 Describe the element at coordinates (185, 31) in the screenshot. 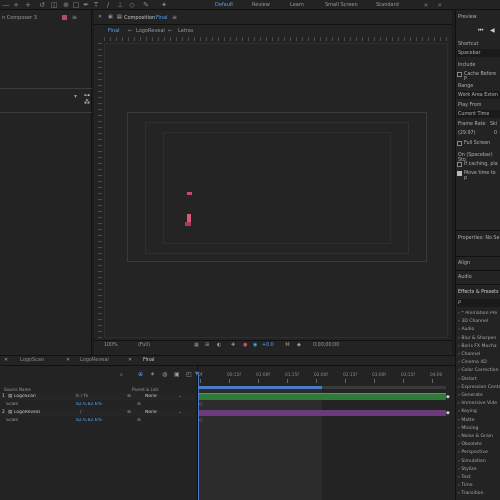

I see `tab-letras: Letras` at that location.